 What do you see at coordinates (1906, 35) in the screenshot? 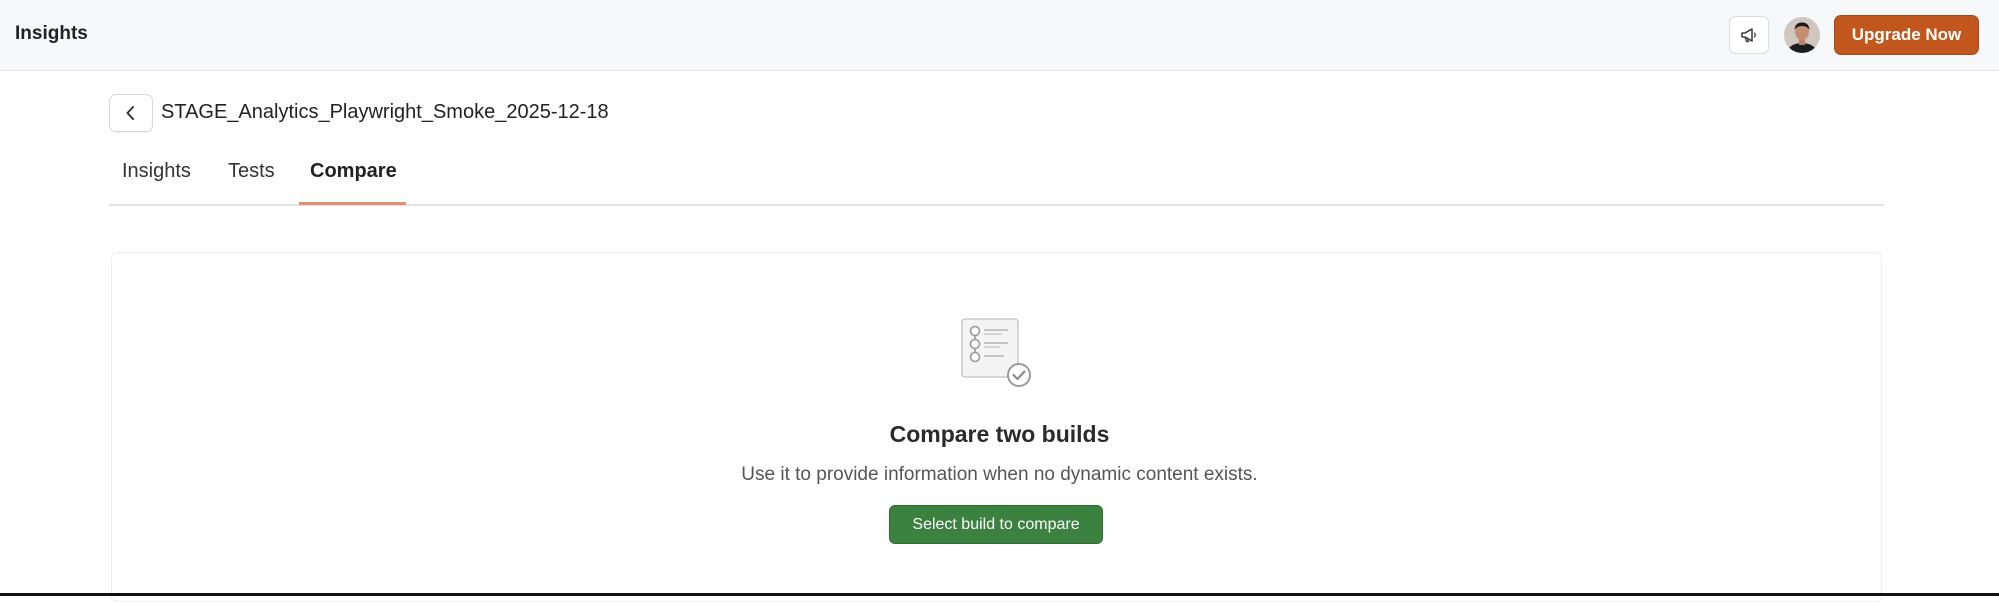
I see `upgrade-now-button: Upgrade Now` at bounding box center [1906, 35].